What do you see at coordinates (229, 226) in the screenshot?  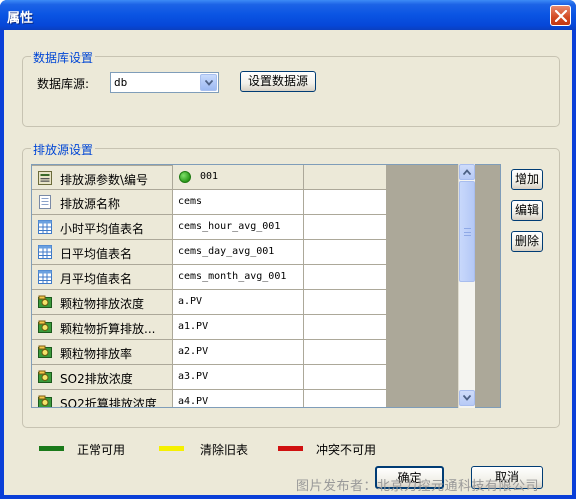 I see `grid-value: cems_hour_avg_001` at bounding box center [229, 226].